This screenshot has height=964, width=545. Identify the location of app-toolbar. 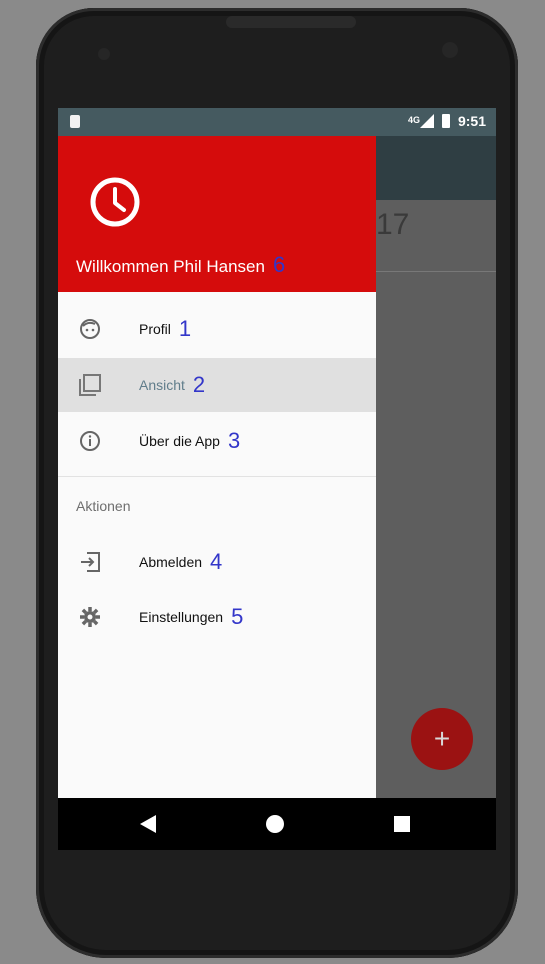
(436, 168).